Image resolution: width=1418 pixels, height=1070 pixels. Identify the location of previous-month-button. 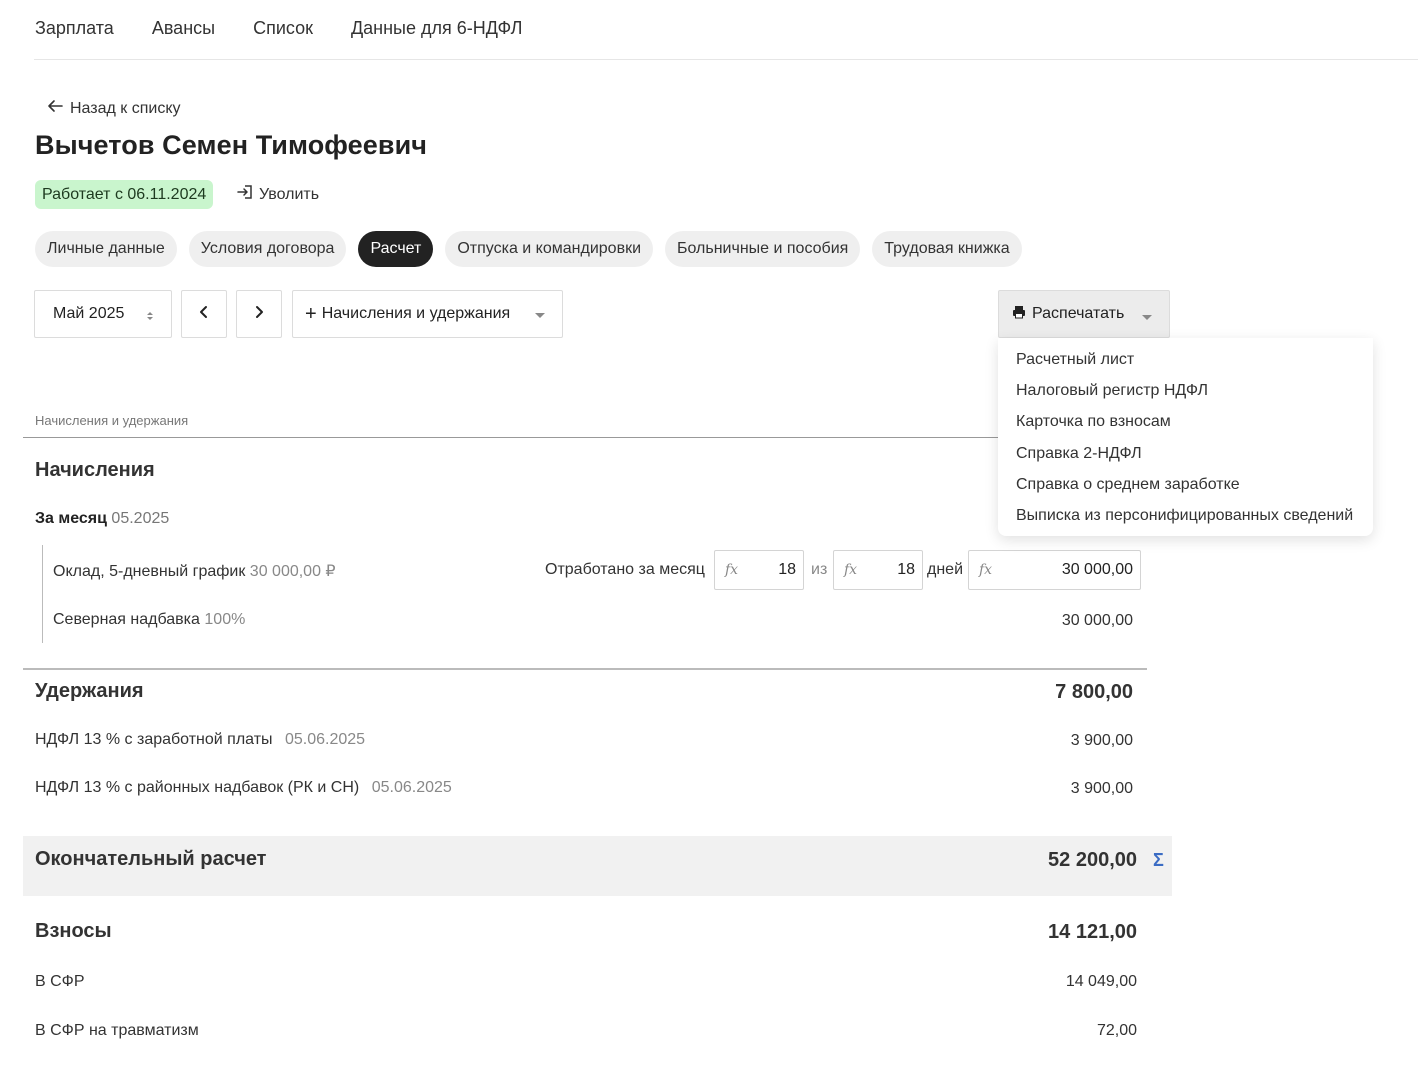
(204, 314).